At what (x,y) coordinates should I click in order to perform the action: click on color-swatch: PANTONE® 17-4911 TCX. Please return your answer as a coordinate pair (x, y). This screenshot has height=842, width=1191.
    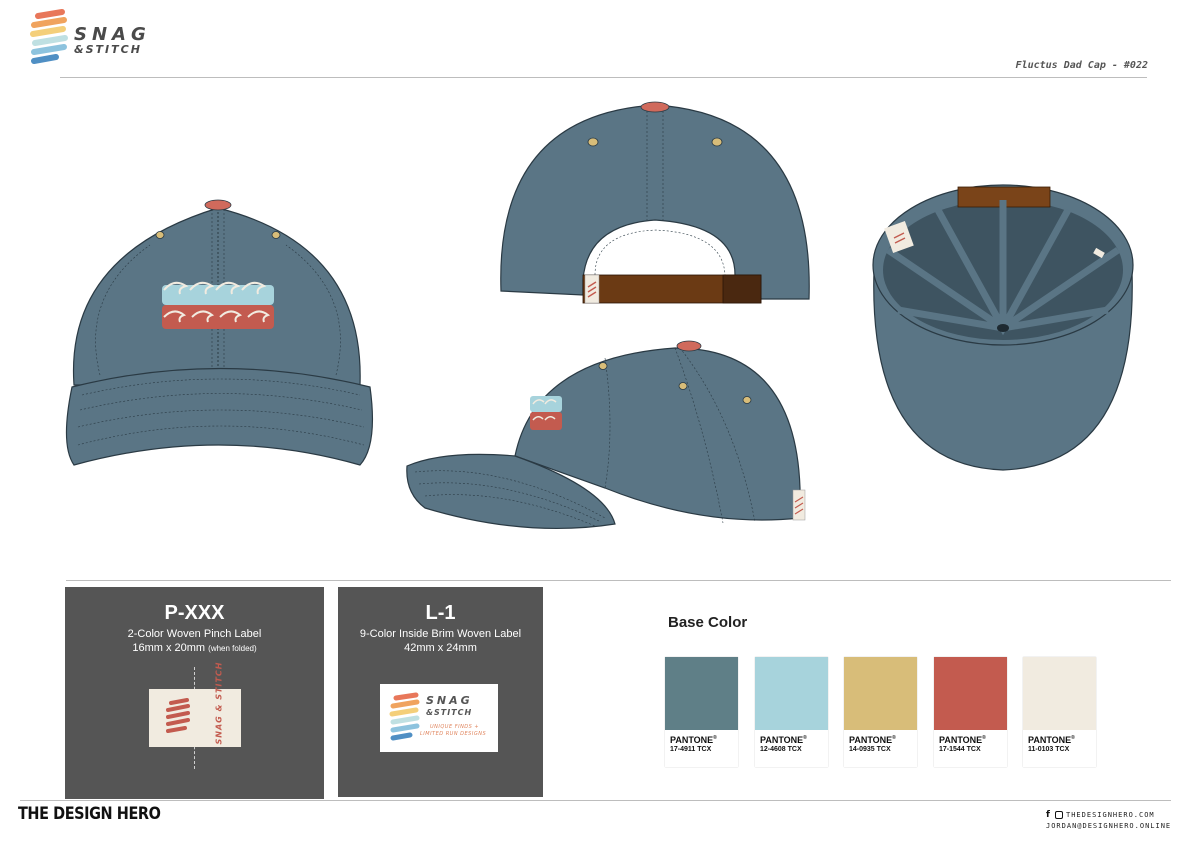
    Looking at the image, I should click on (701, 712).